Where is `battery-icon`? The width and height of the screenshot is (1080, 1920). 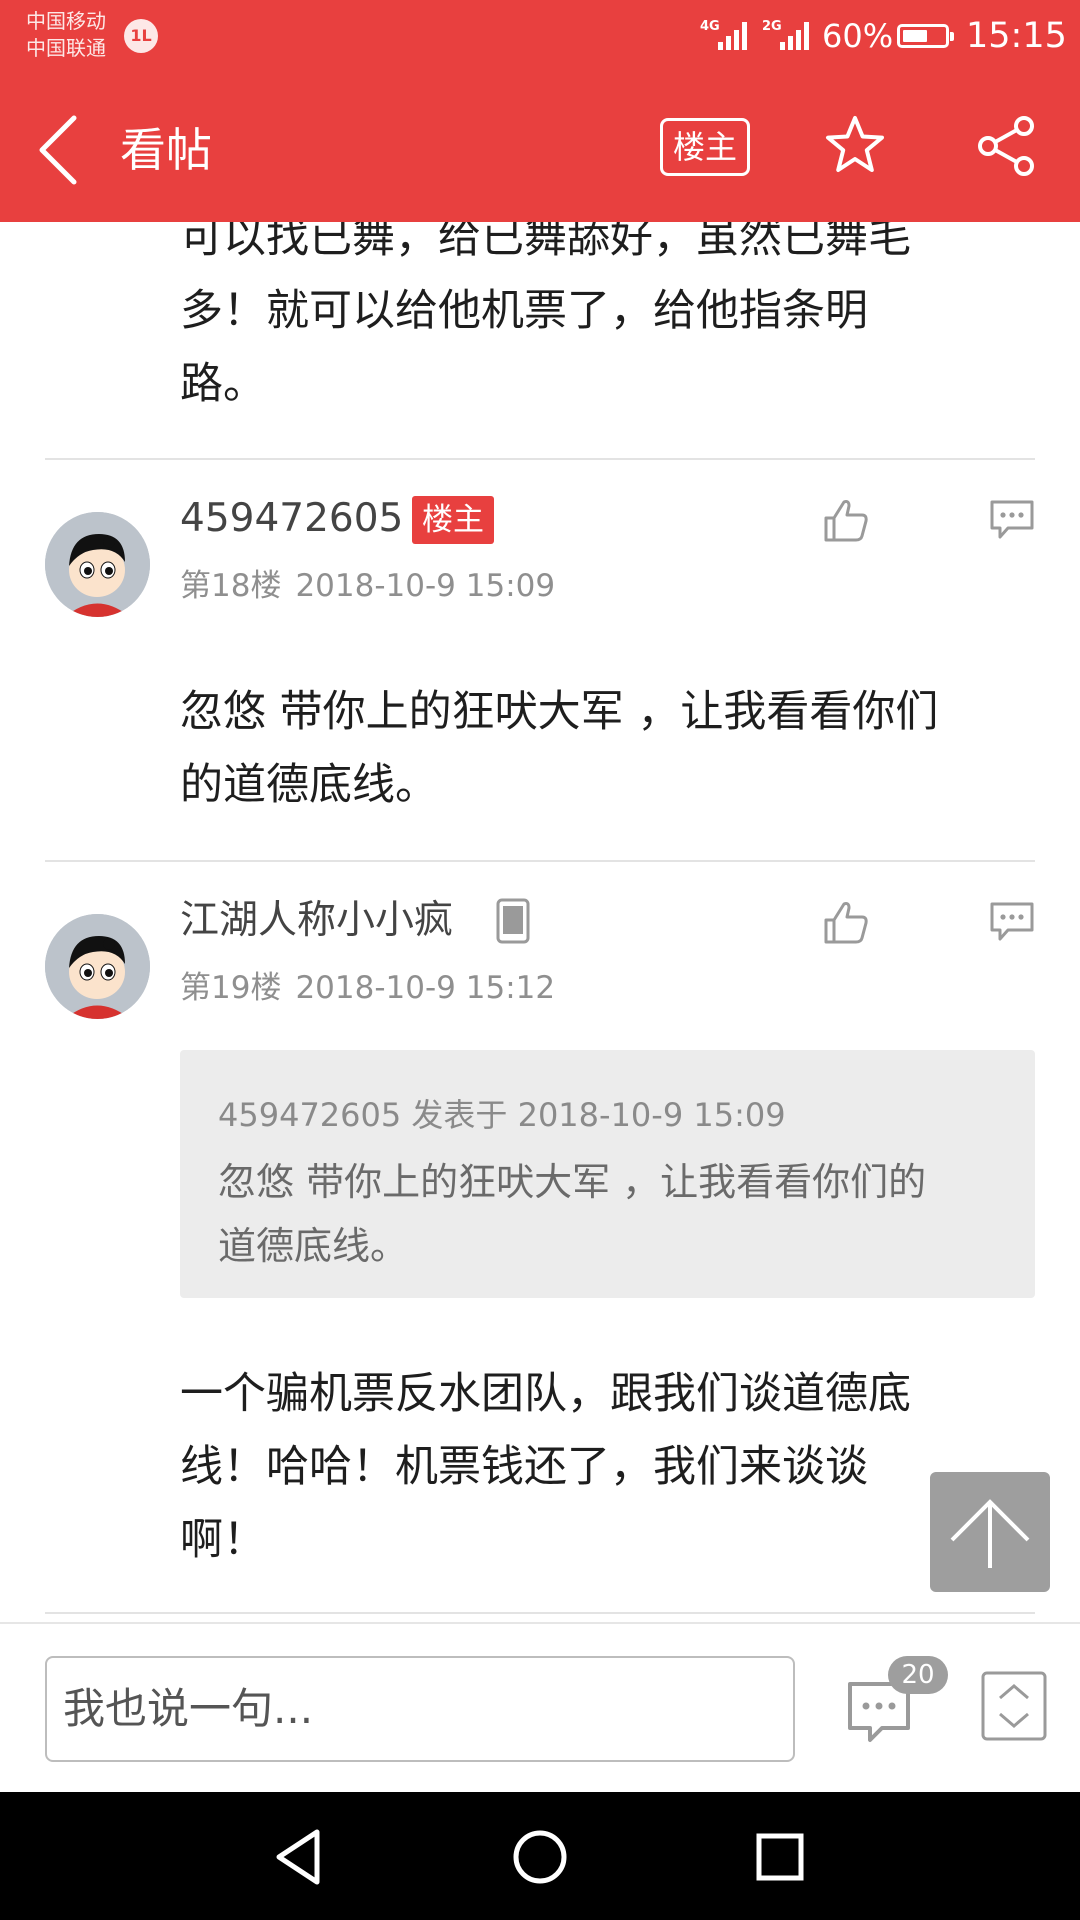
battery-icon is located at coordinates (925, 36).